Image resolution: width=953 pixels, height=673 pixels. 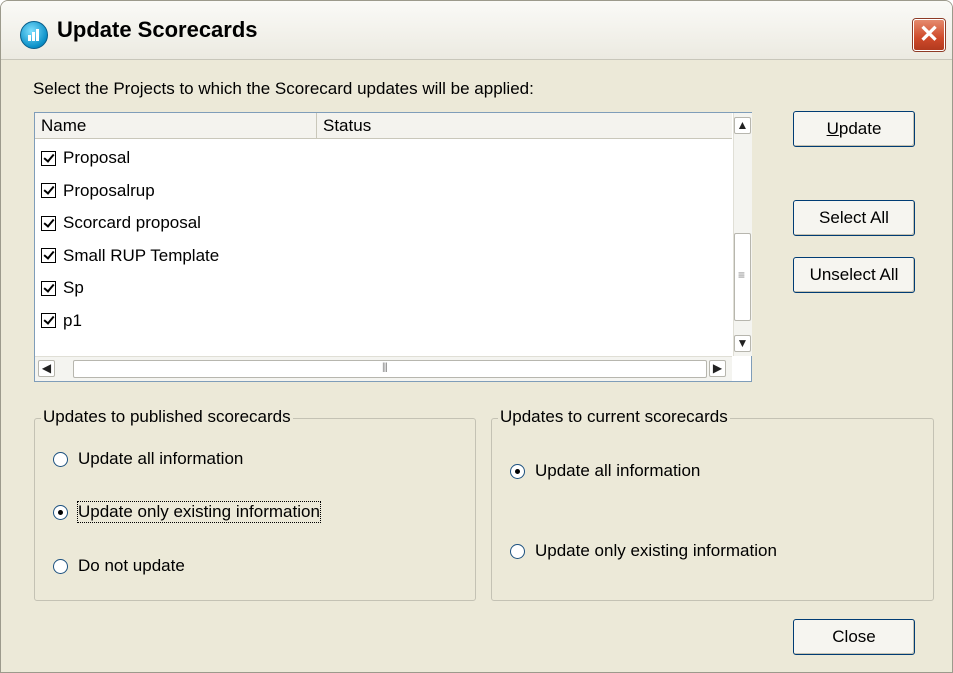 I want to click on horizontal-scrollbar: ◀ ▶, so click(x=383, y=368).